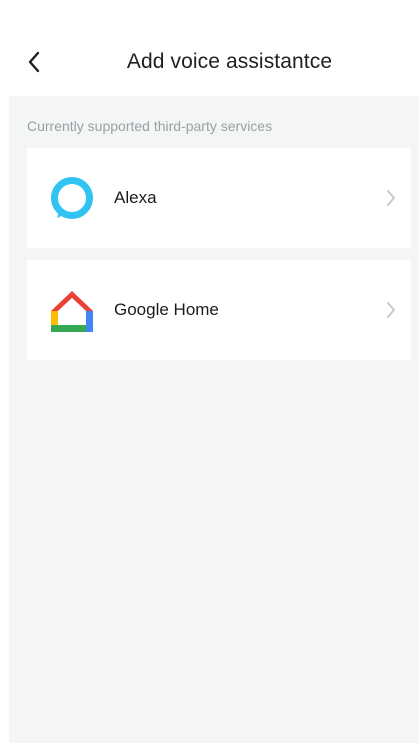 The image size is (419, 743). What do you see at coordinates (150, 126) in the screenshot?
I see `section-label: Currently supported third-party services` at bounding box center [150, 126].